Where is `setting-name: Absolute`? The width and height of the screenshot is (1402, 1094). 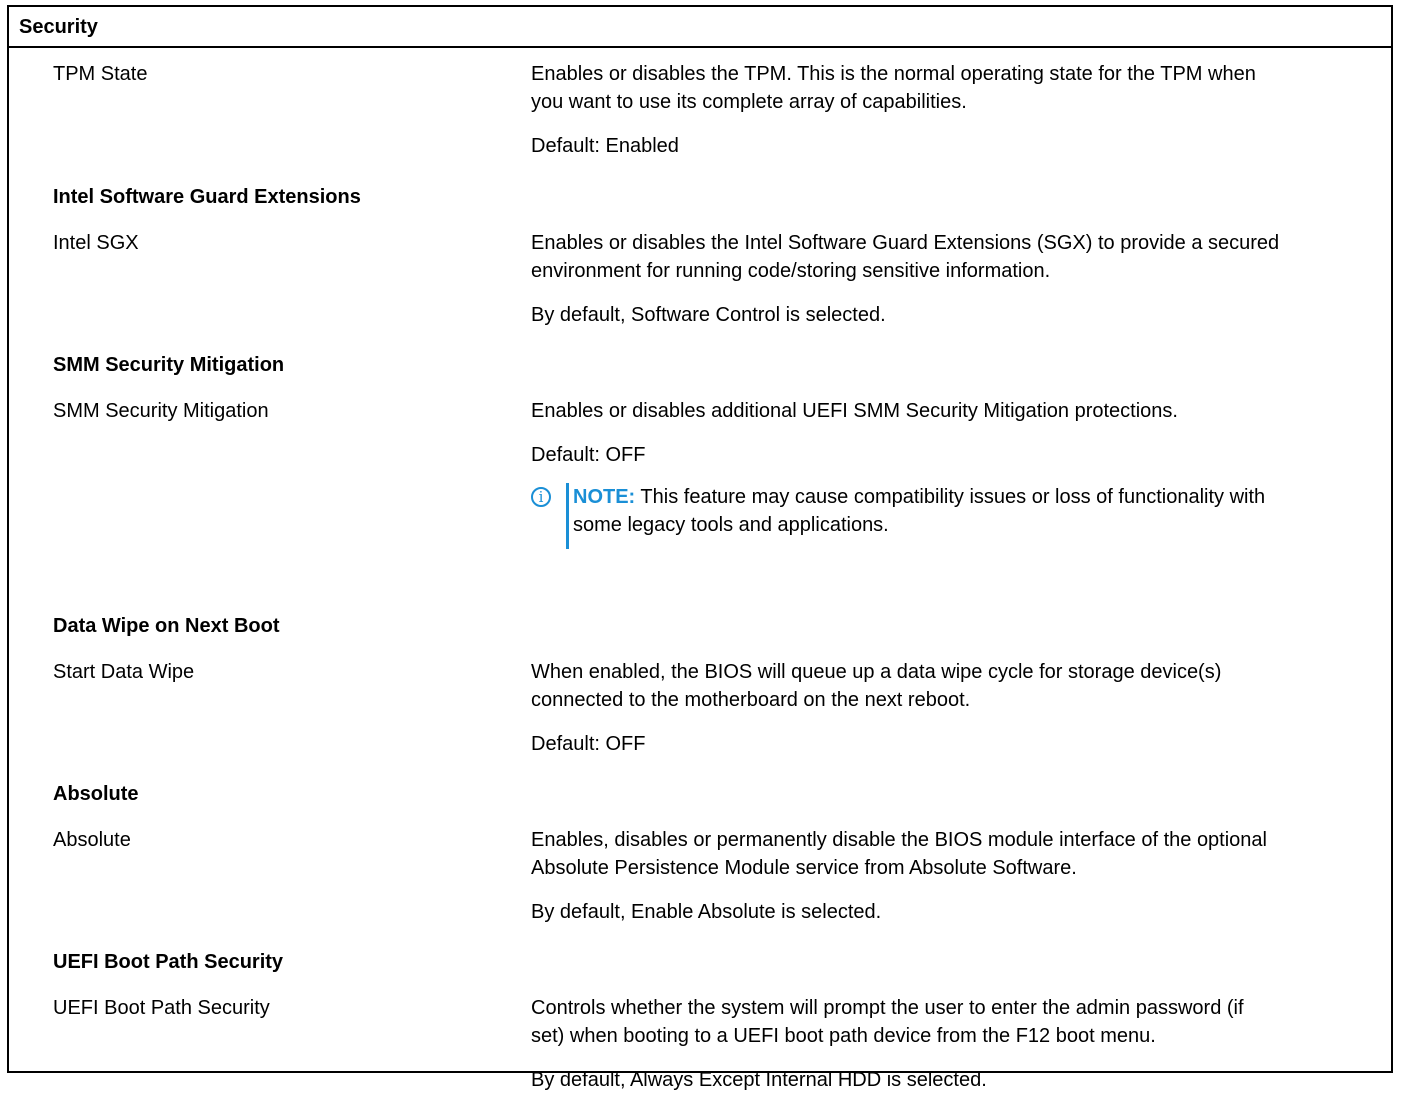 setting-name: Absolute is located at coordinates (92, 840).